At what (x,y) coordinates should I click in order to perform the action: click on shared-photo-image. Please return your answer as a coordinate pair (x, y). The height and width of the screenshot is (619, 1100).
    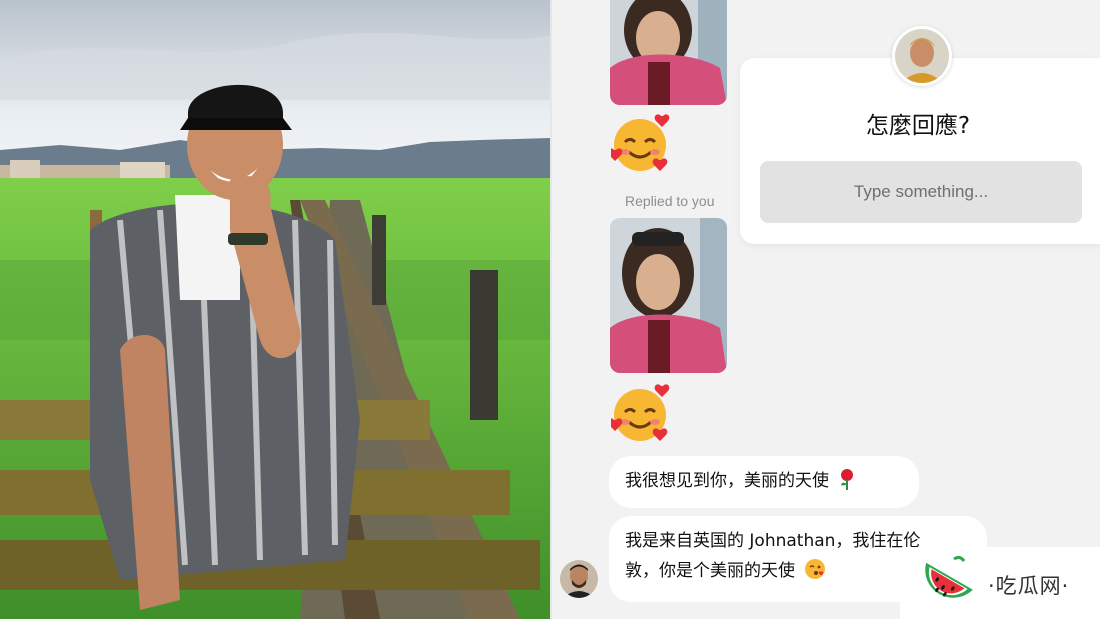
    Looking at the image, I should click on (668, 52).